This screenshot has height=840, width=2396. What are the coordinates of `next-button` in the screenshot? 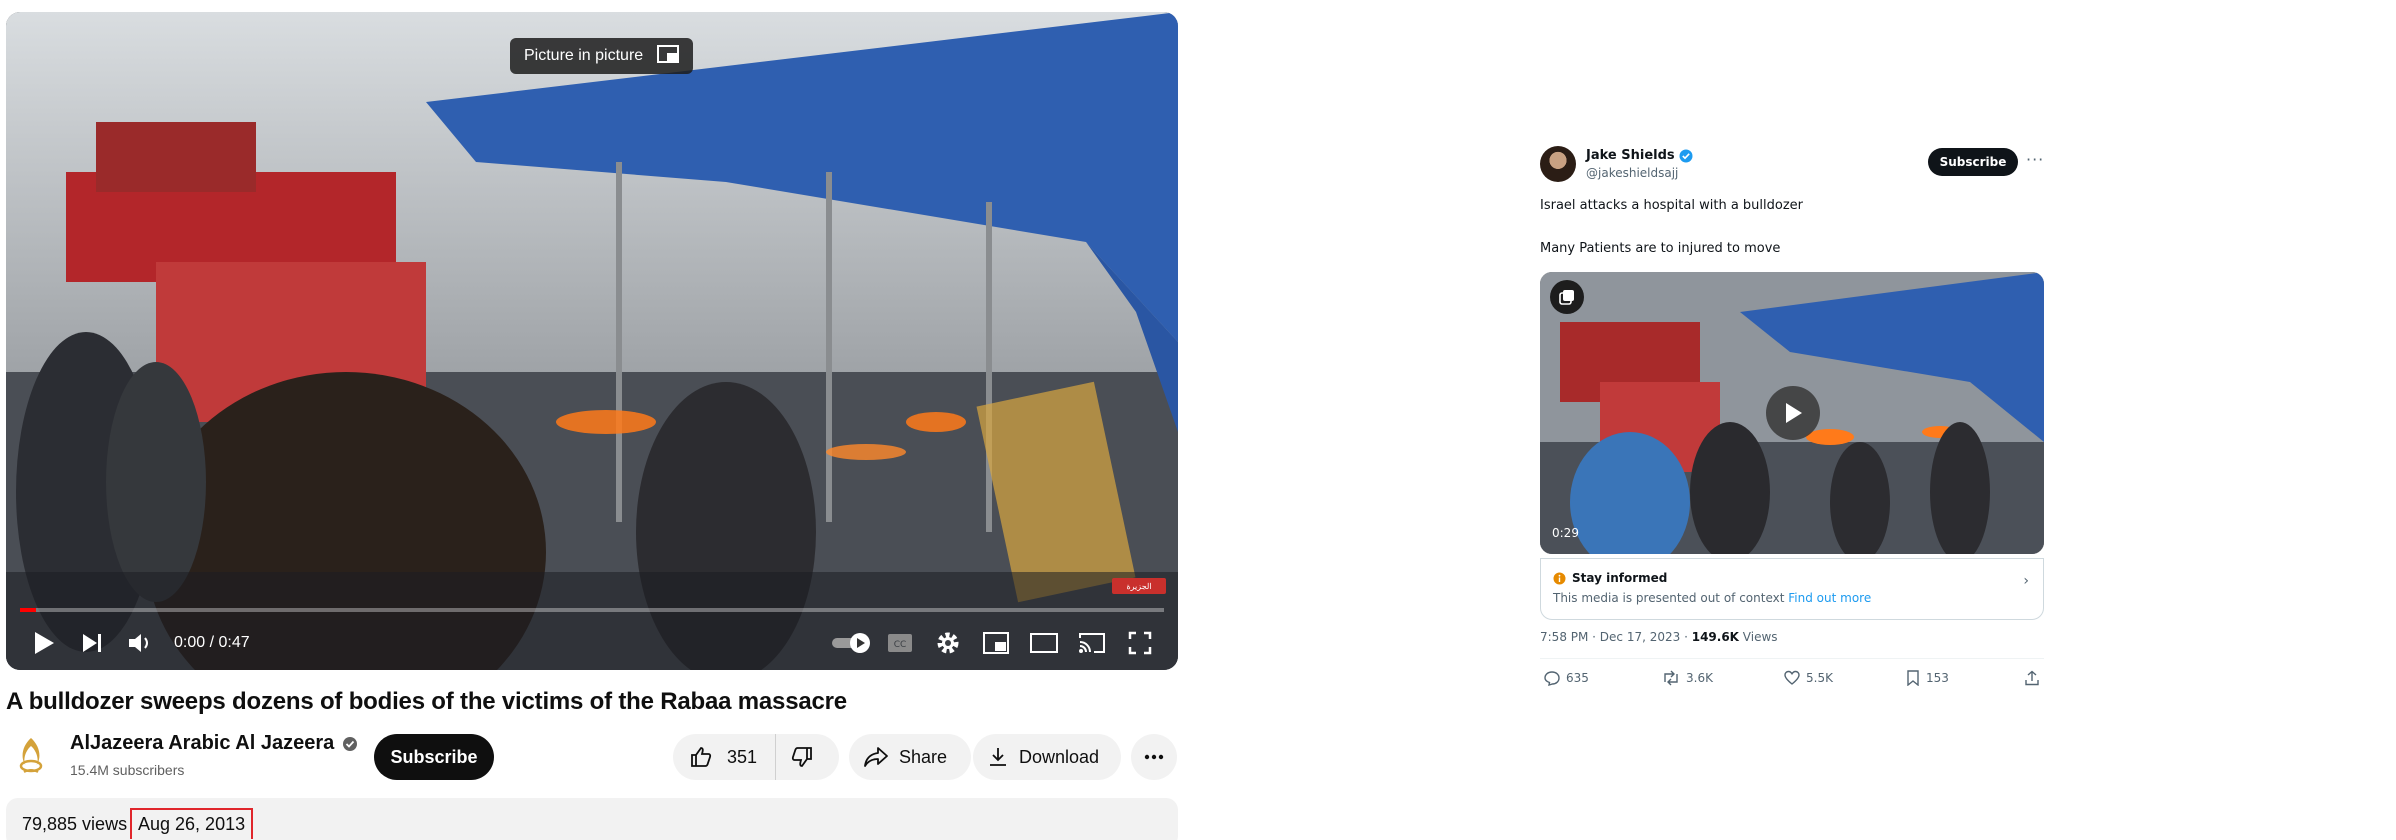 It's located at (92, 643).